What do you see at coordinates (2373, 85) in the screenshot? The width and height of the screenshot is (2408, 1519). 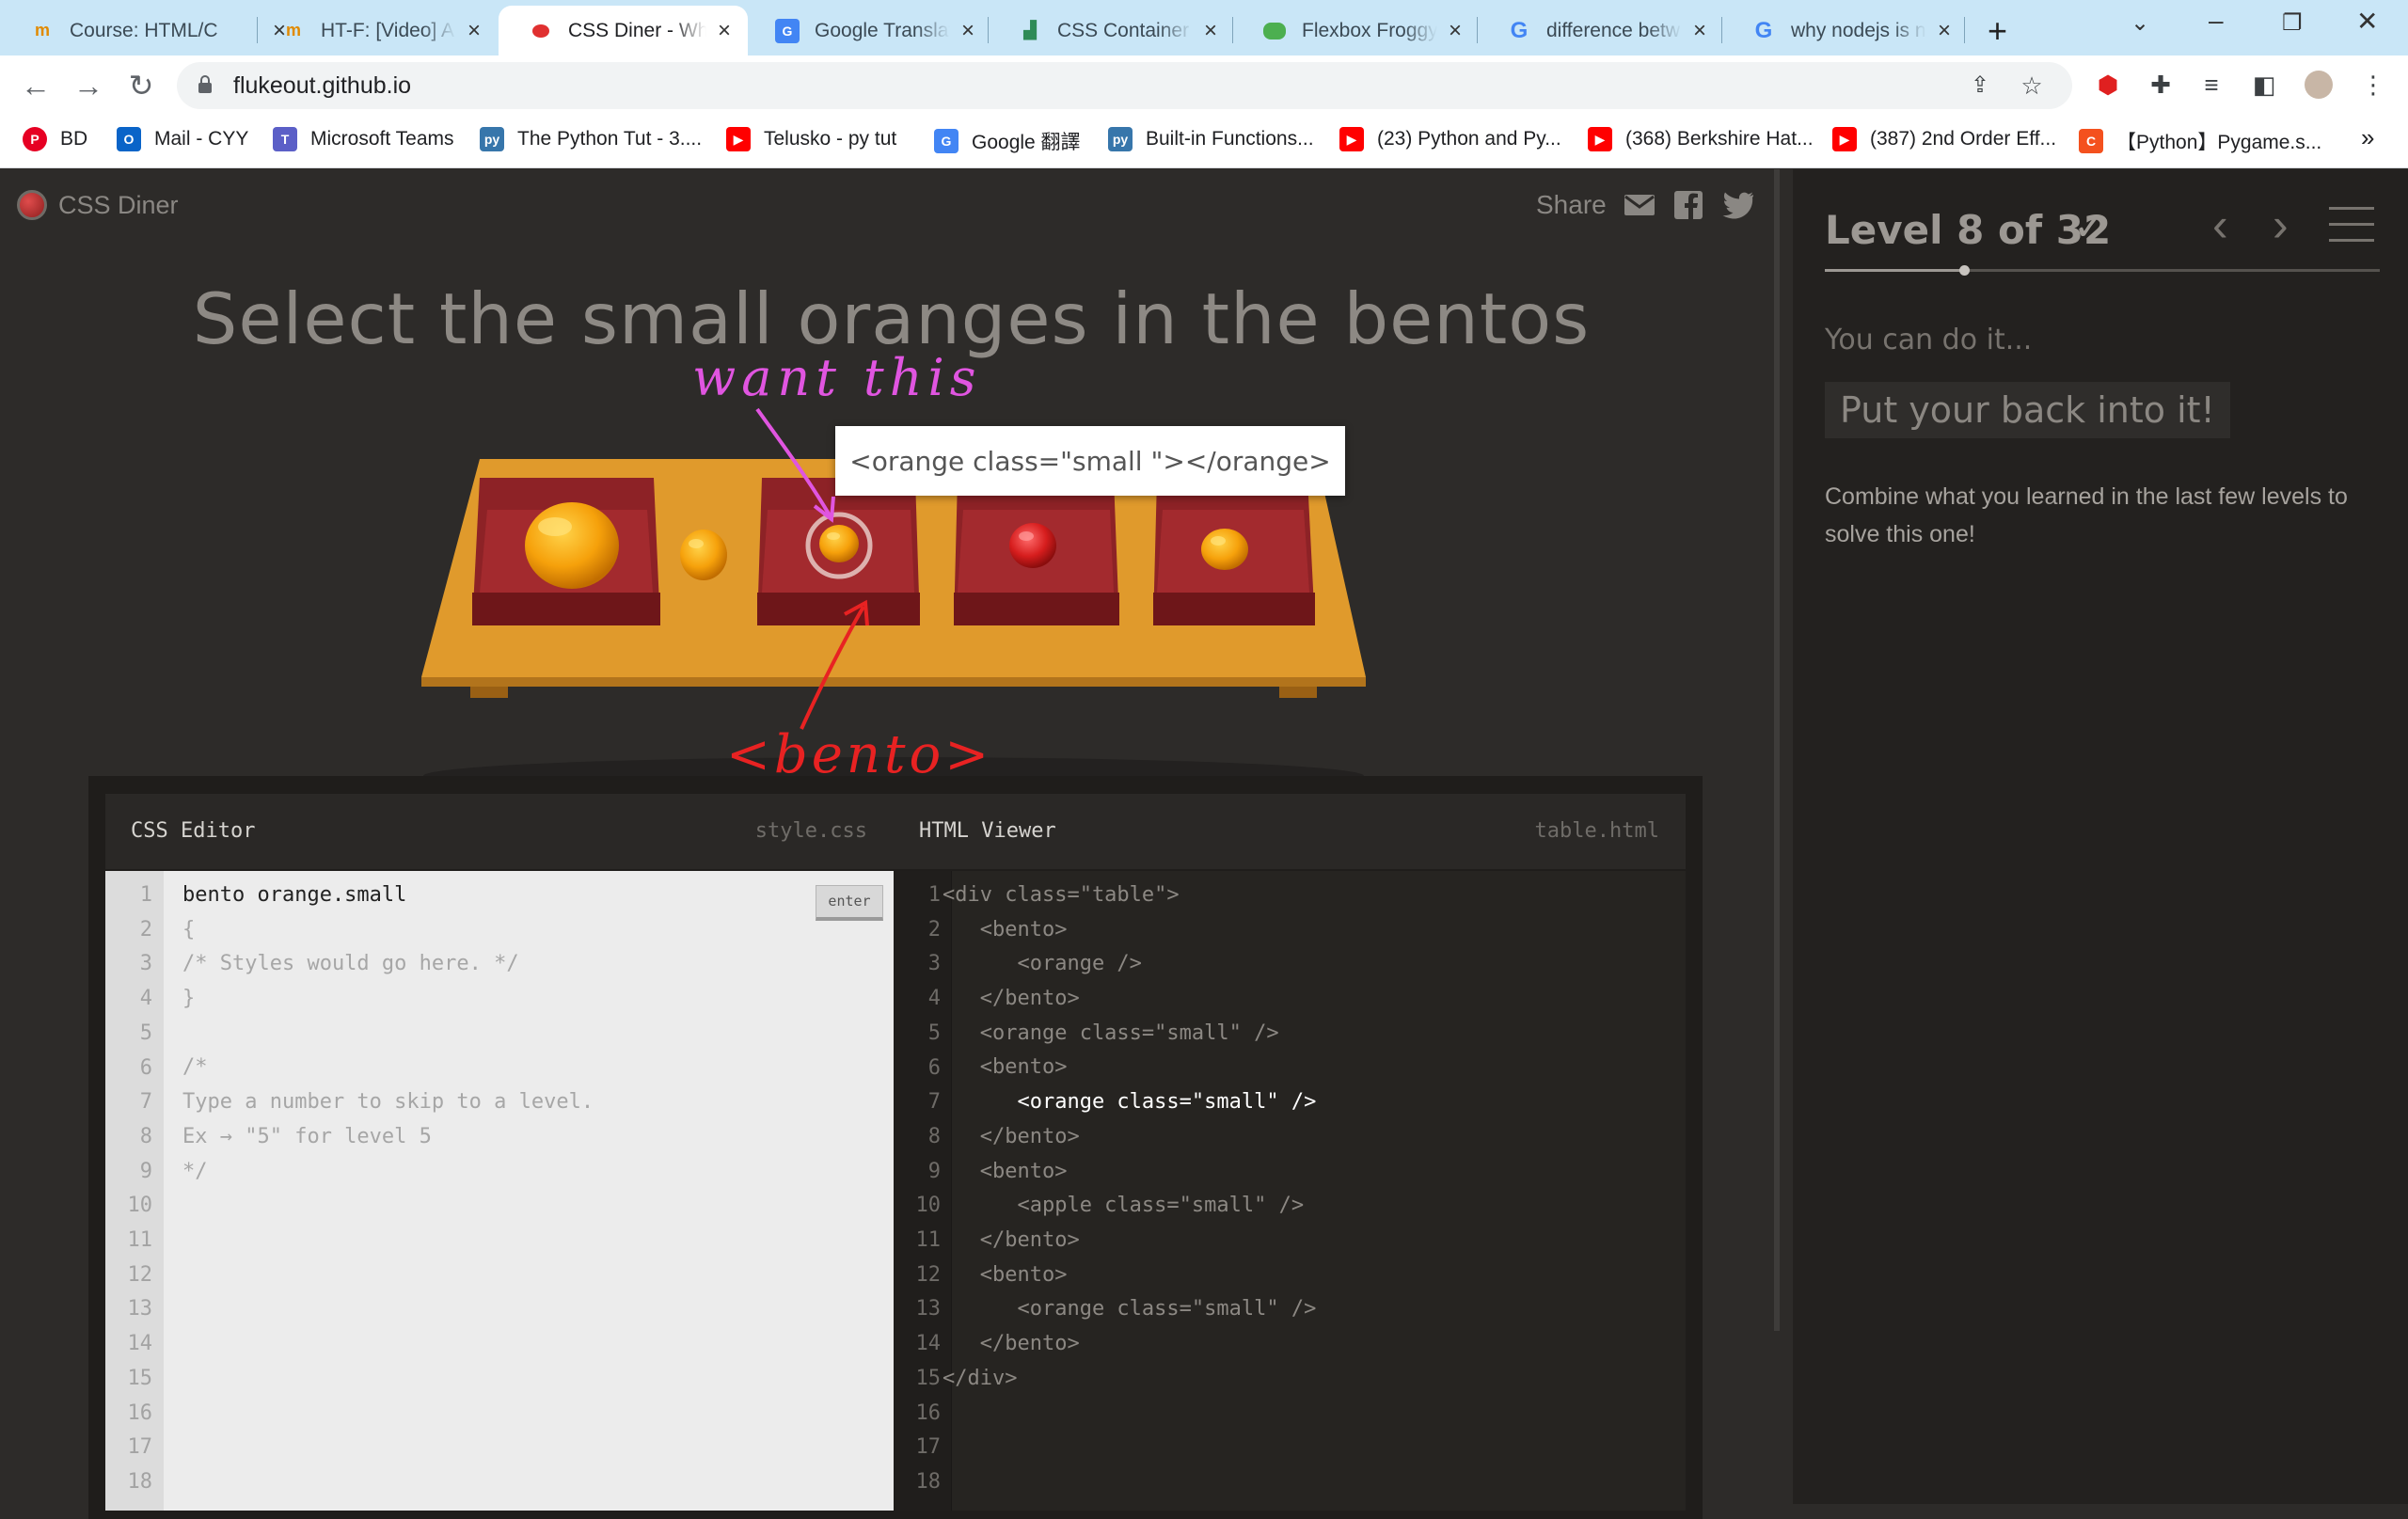 I see `chrome-menu-kebab-icon: ⋮` at bounding box center [2373, 85].